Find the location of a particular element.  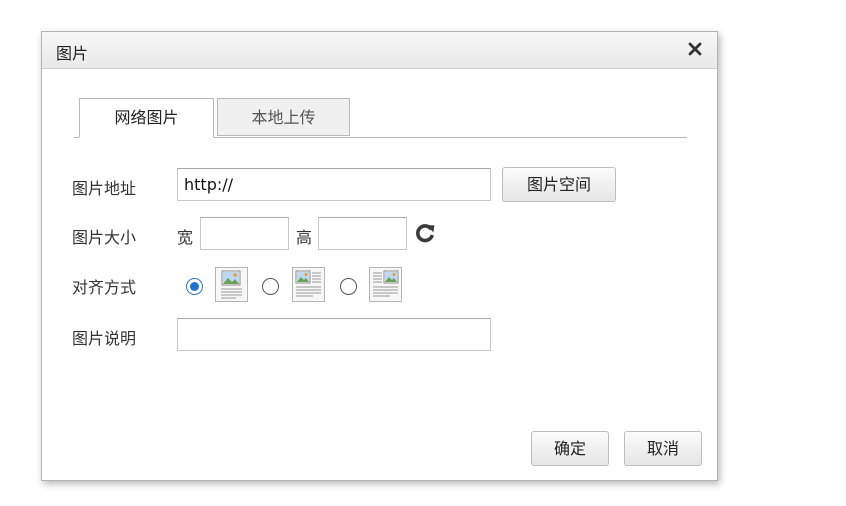

dialog-titlebar: 图片 is located at coordinates (379, 50).